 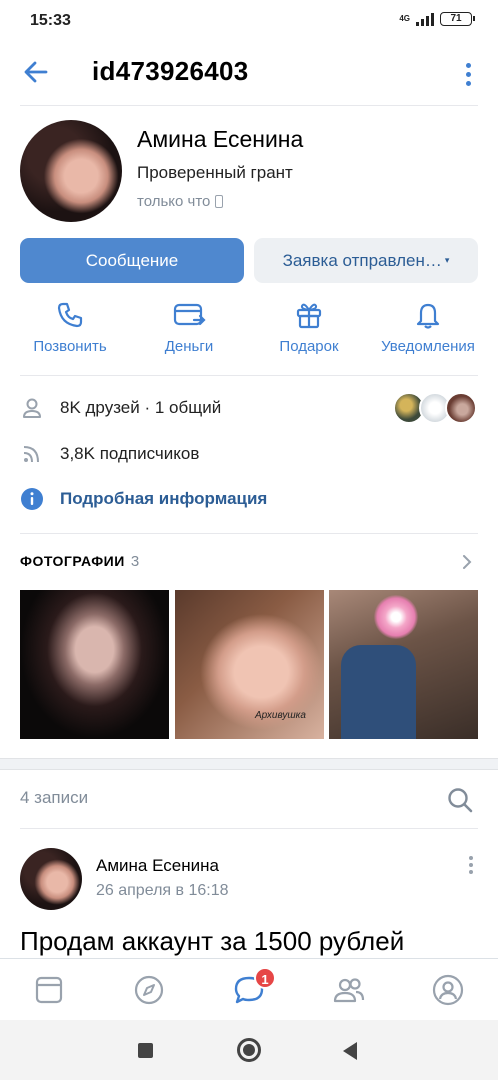 I want to click on post-author-avatar, so click(x=51, y=879).